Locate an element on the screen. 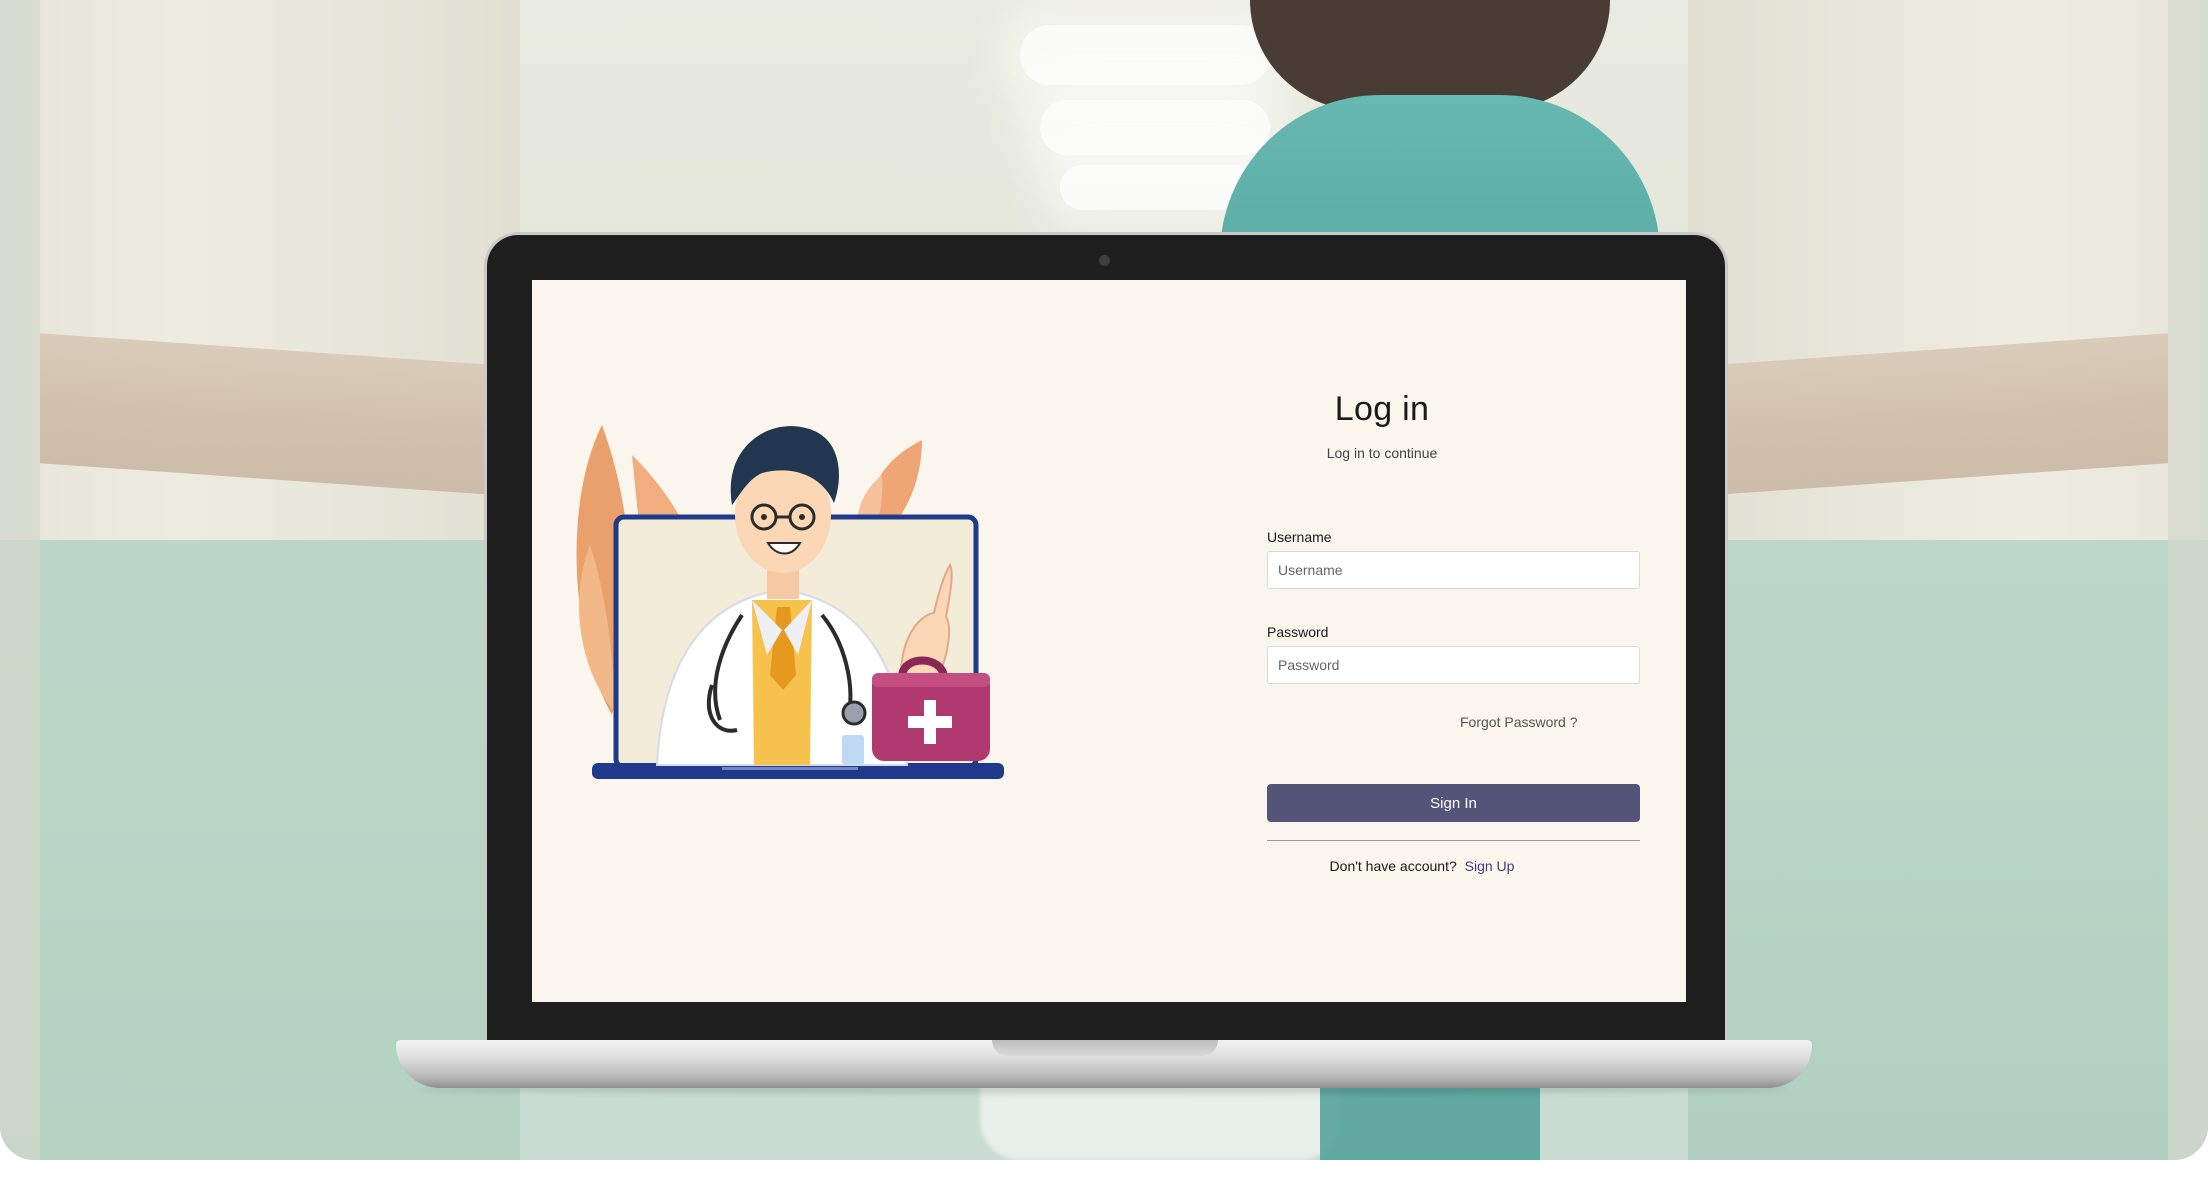 The width and height of the screenshot is (2208, 1196). password-input is located at coordinates (1453, 665).